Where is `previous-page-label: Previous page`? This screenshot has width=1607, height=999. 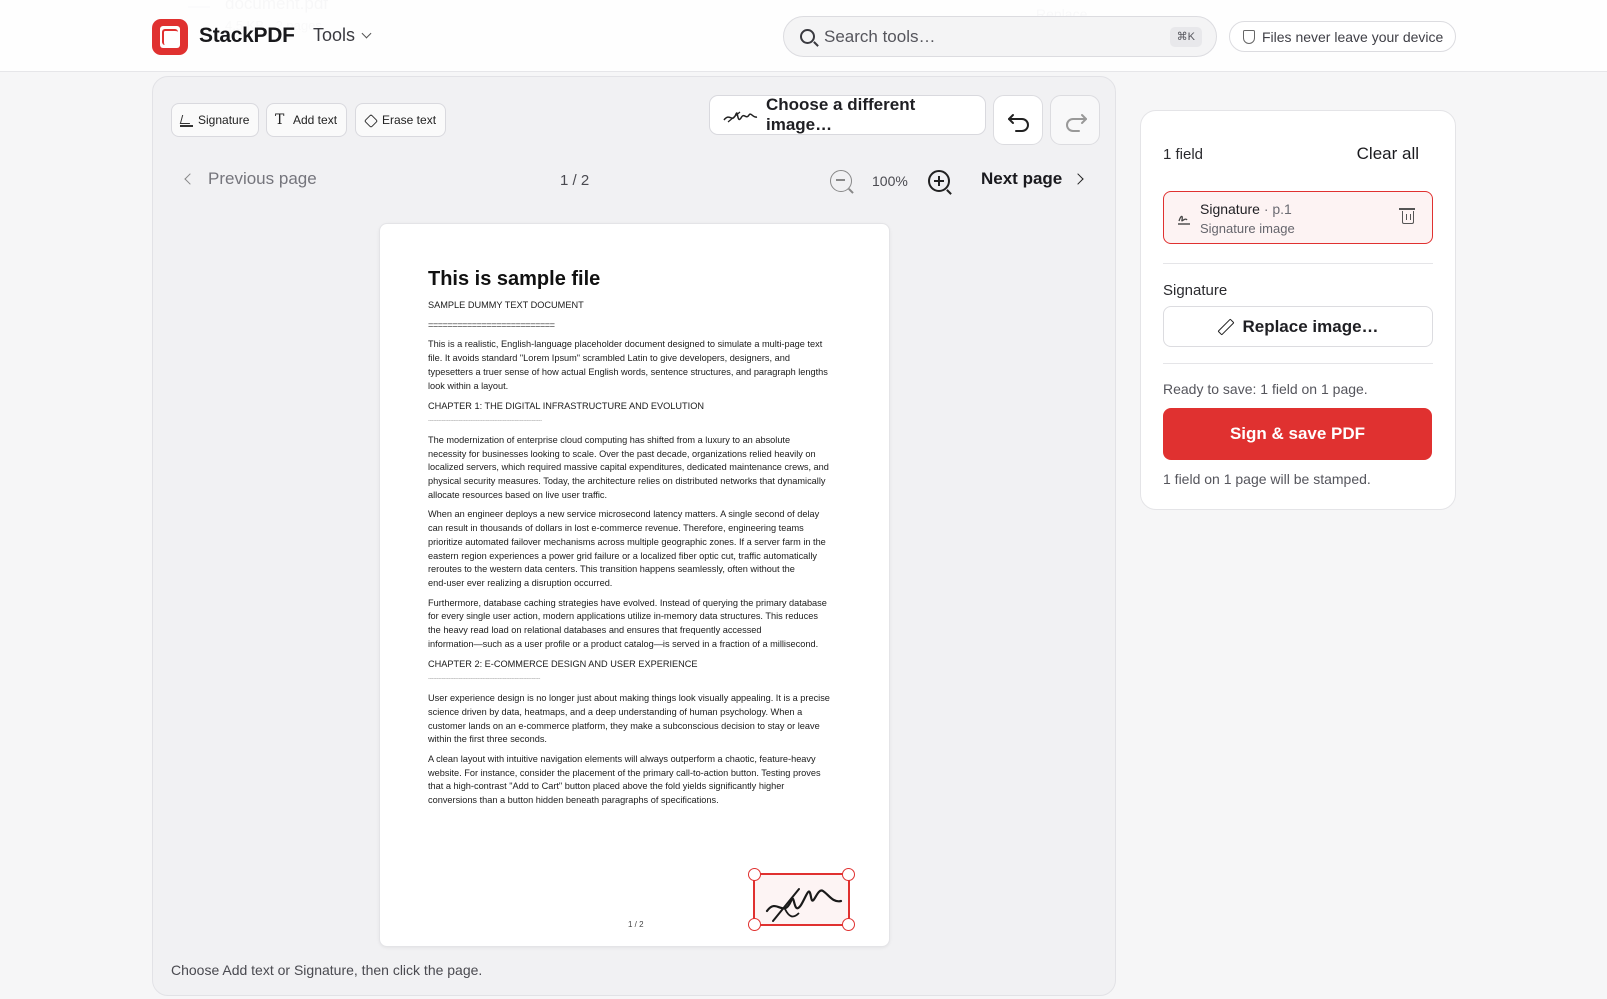
previous-page-label: Previous page is located at coordinates (262, 178).